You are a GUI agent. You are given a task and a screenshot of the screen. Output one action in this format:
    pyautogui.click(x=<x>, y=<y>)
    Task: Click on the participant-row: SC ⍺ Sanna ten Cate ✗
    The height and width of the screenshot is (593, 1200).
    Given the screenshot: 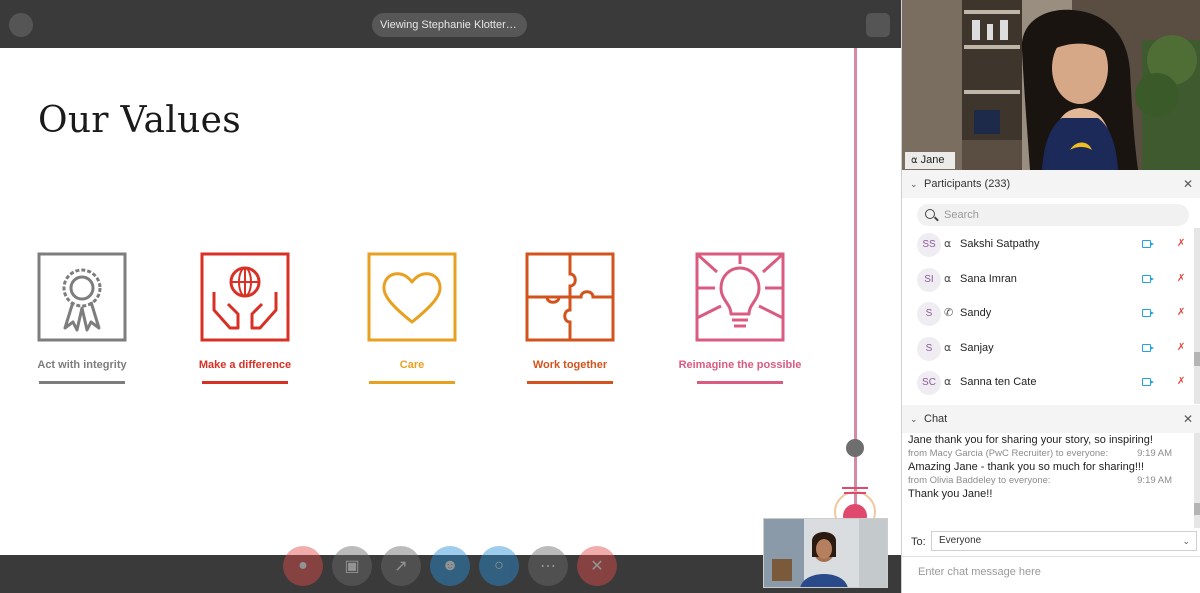 What is the action you would take?
    pyautogui.click(x=1047, y=383)
    